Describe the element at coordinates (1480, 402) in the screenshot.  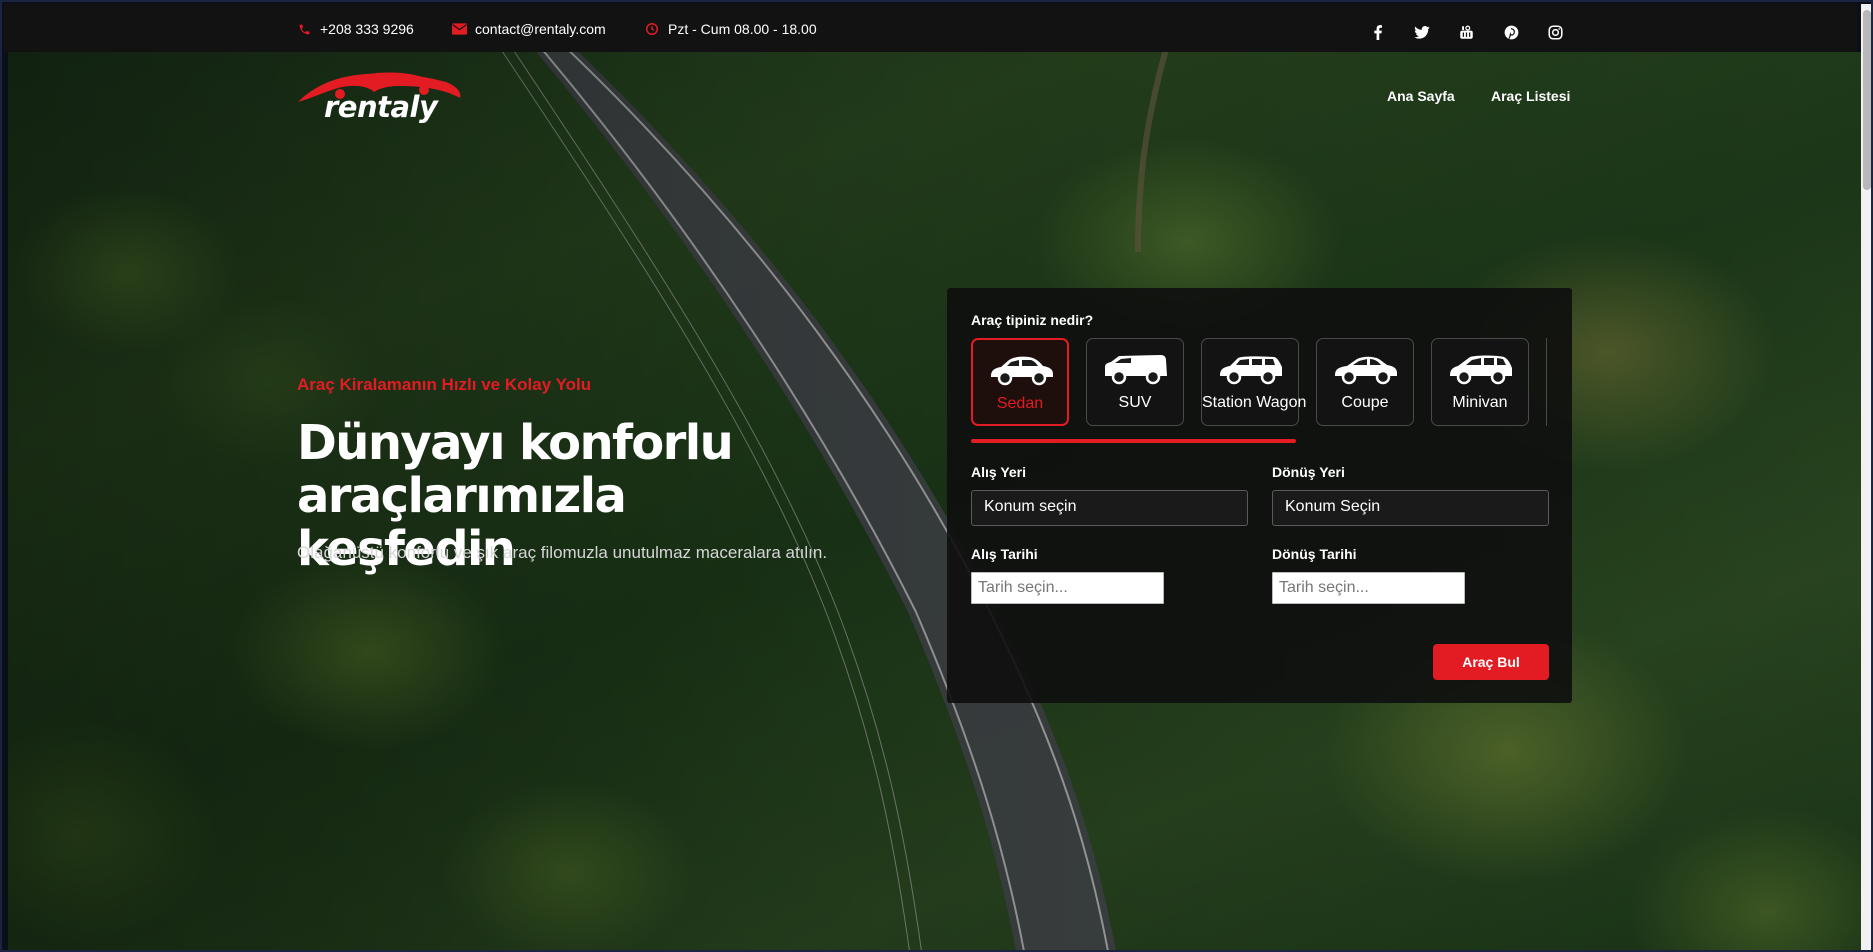
I see `car-type-label: Minivan` at that location.